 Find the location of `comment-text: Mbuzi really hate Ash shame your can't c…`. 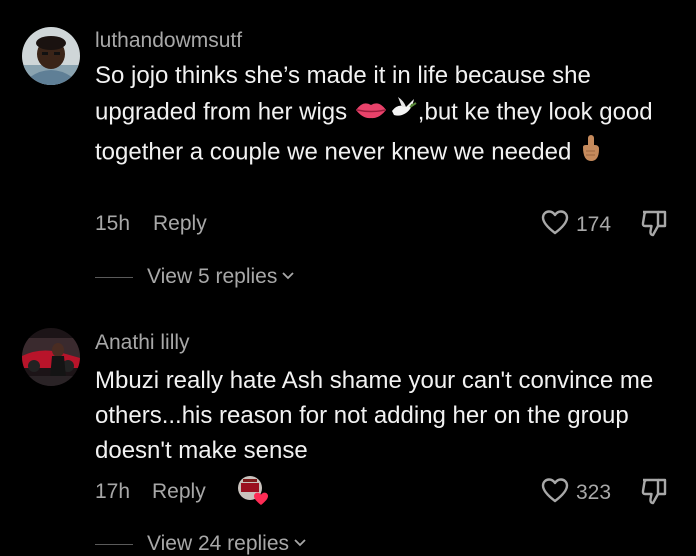

comment-text: Mbuzi really hate Ash shame your can't c… is located at coordinates (374, 415).